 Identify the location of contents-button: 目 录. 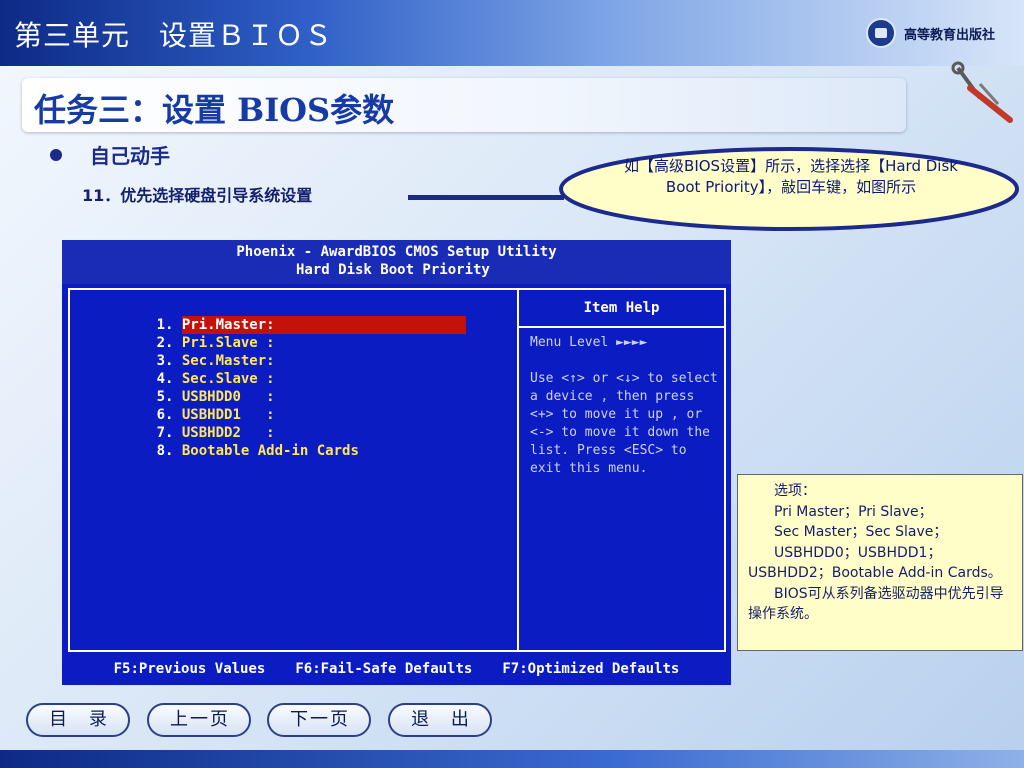
(78, 720).